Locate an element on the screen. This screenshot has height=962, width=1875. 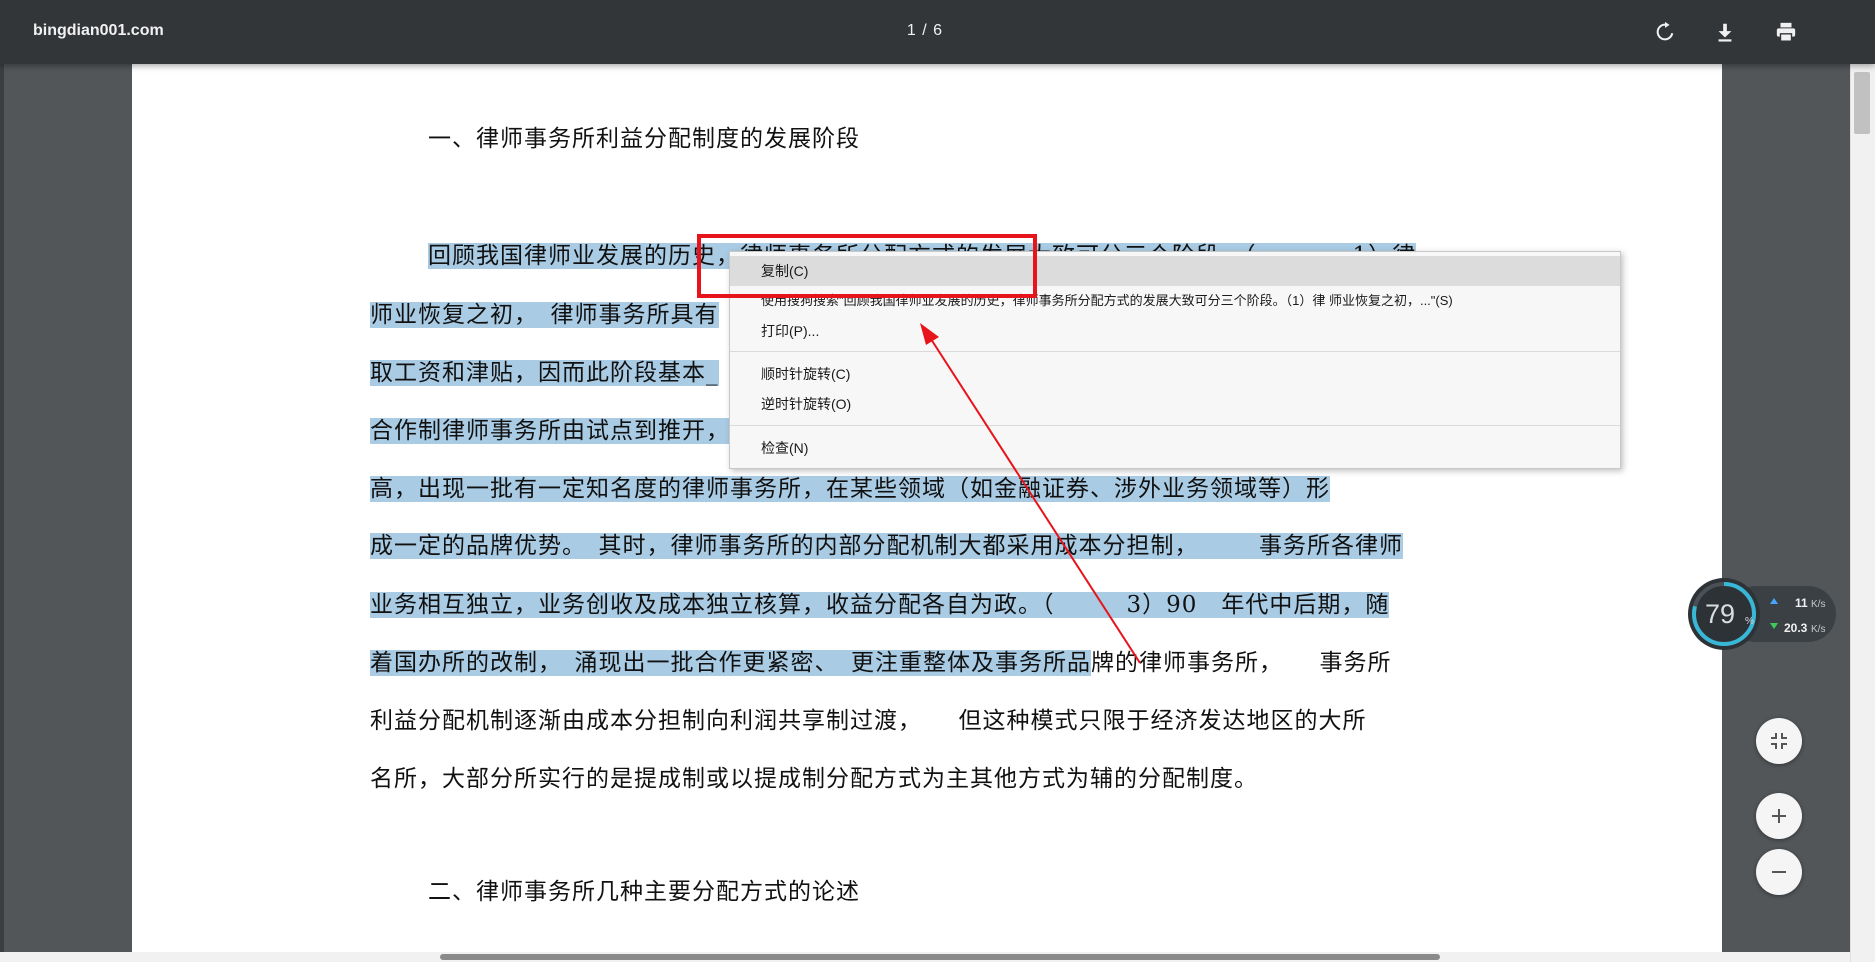
annotation-highlight-box is located at coordinates (867, 266).